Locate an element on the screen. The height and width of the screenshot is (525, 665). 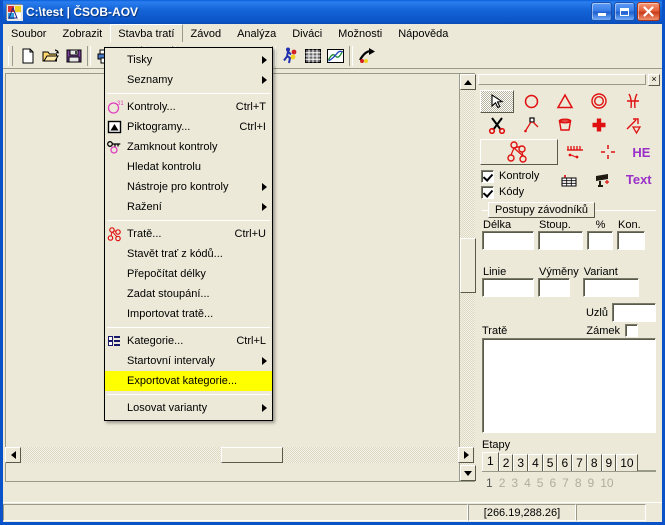
etapa-tab-4: 4 is located at coordinates (535, 462).